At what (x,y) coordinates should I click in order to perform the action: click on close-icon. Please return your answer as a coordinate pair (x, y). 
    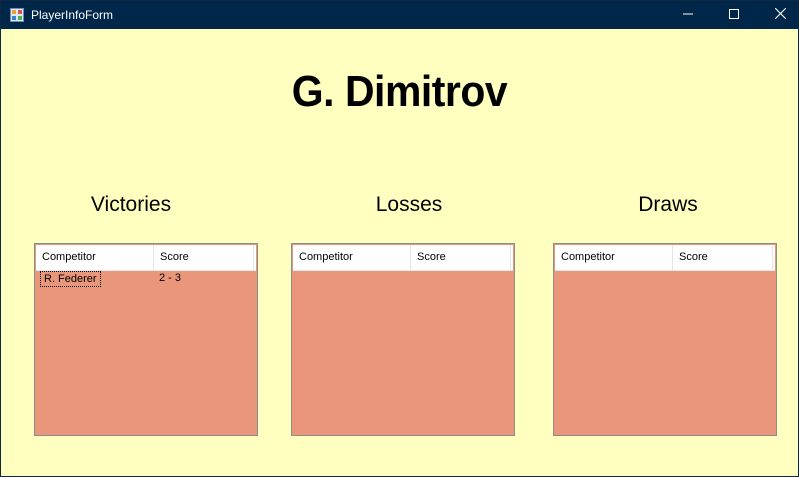
    Looking at the image, I should click on (780, 15).